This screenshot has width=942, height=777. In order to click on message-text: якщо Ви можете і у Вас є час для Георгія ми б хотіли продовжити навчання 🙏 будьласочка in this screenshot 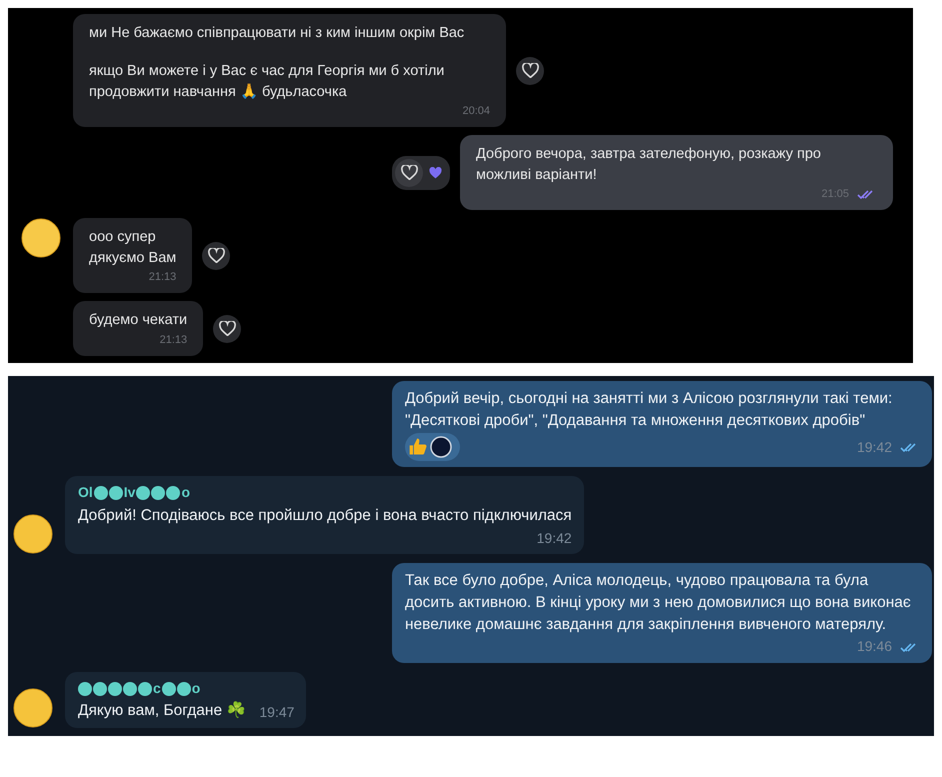, I will do `click(267, 82)`.